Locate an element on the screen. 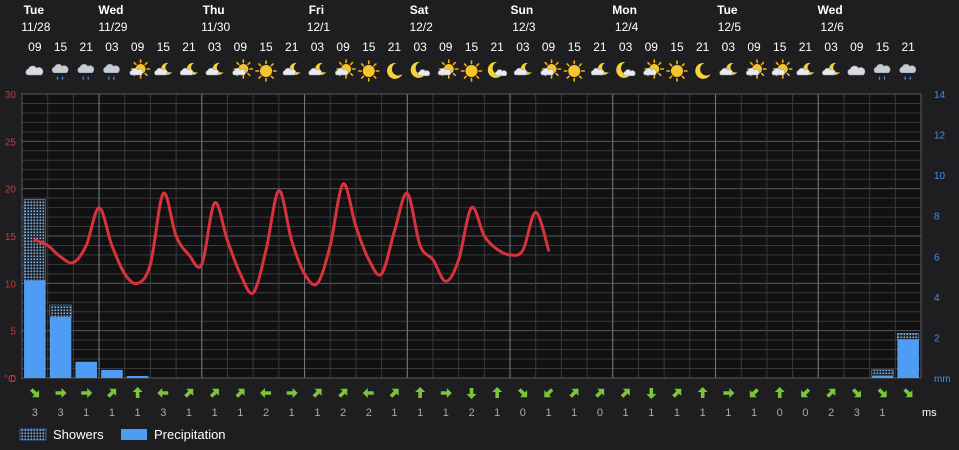 This screenshot has height=450, width=959. sunny-icon is located at coordinates (266, 71).